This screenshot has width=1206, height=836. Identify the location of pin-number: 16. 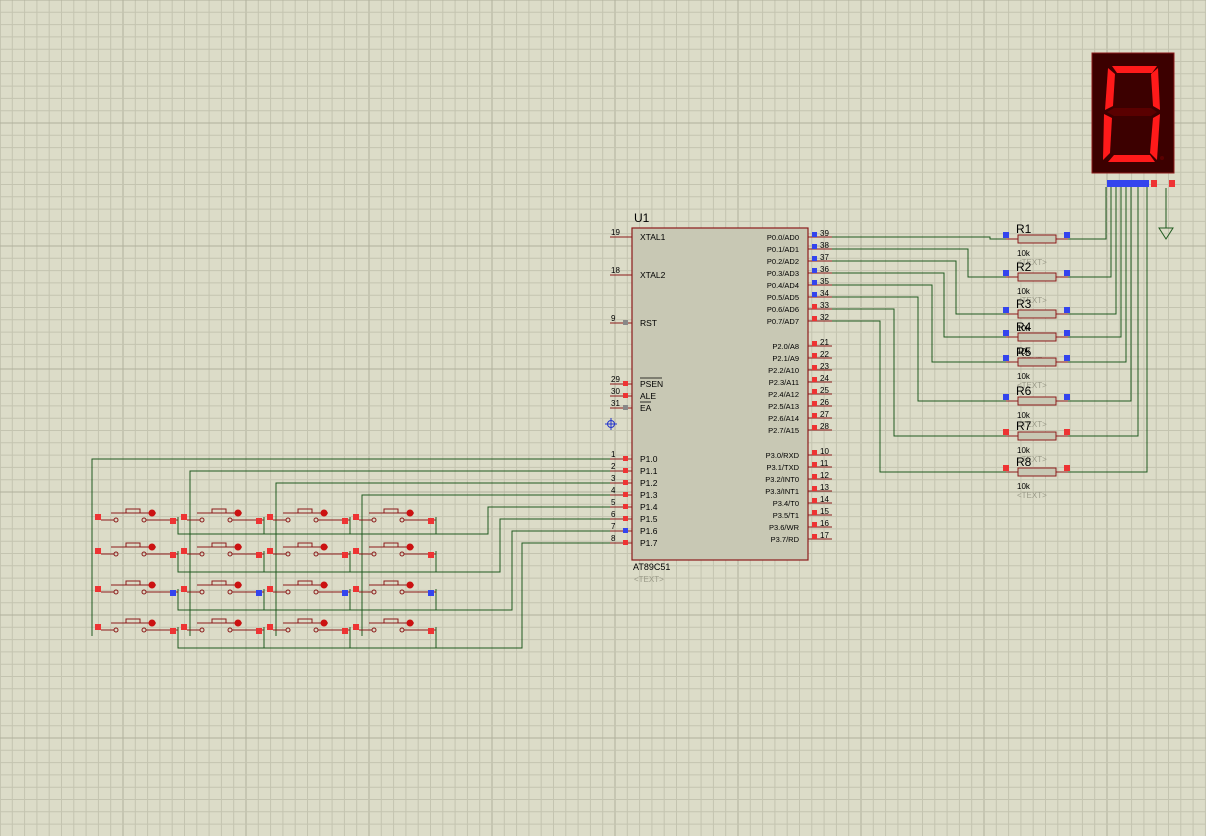
(824, 523).